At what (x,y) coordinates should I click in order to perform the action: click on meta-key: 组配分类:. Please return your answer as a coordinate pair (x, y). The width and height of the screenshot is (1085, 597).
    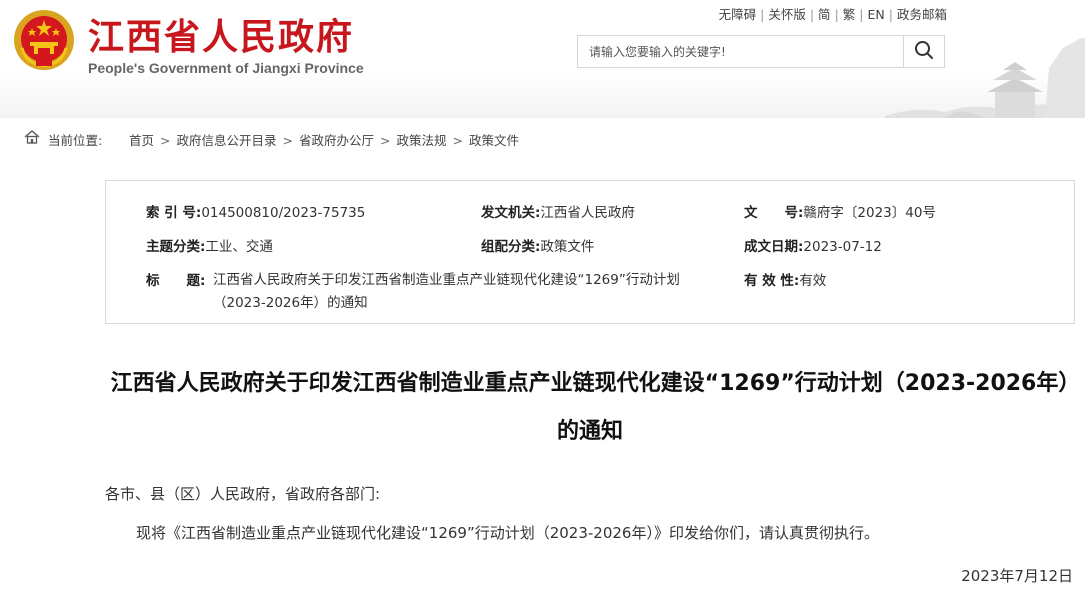
    Looking at the image, I should click on (511, 247).